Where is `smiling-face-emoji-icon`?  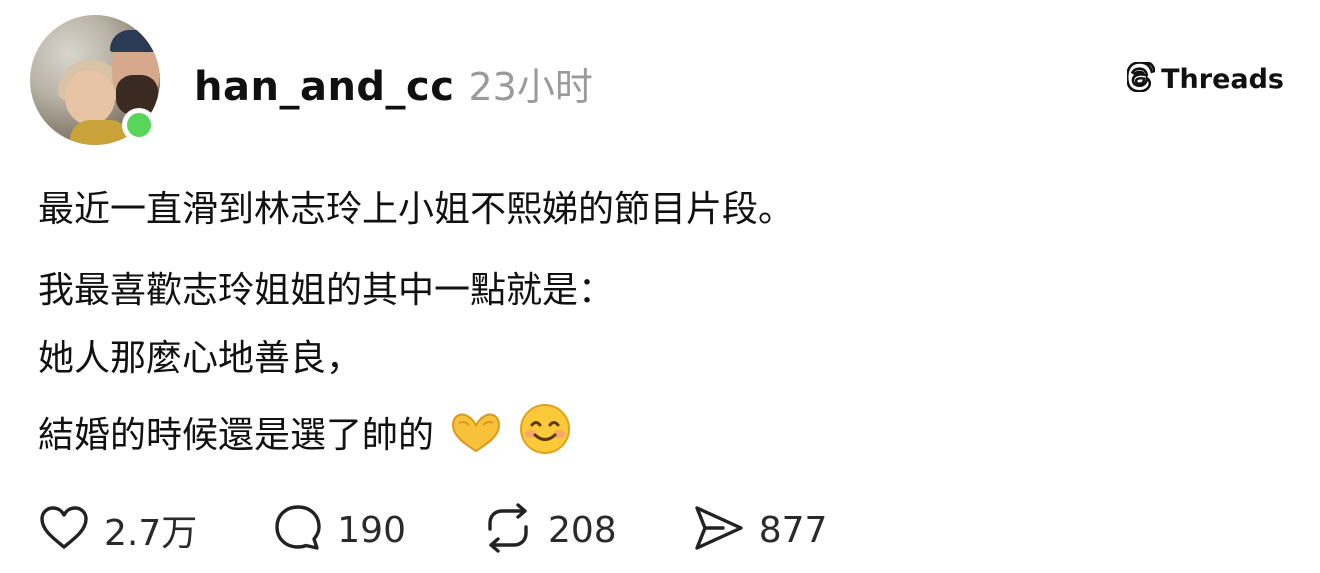 smiling-face-emoji-icon is located at coordinates (545, 435).